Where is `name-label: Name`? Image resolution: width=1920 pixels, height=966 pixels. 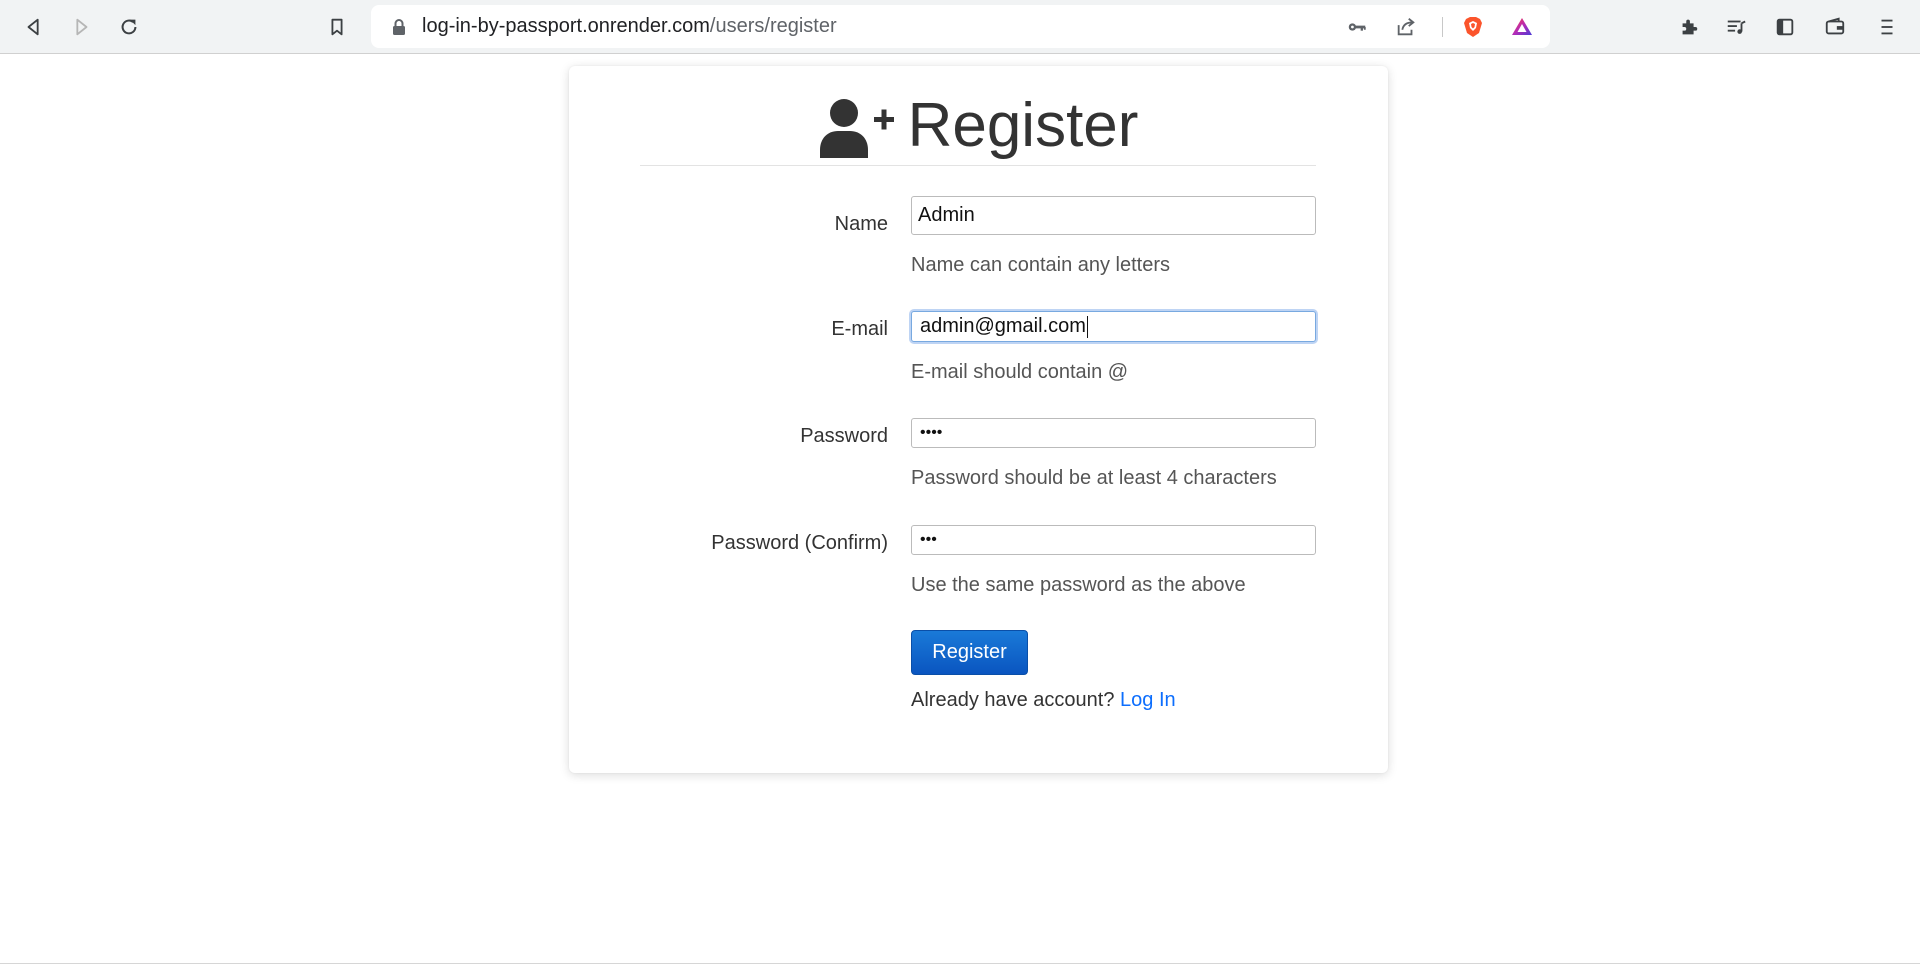
name-label: Name is located at coordinates (861, 224).